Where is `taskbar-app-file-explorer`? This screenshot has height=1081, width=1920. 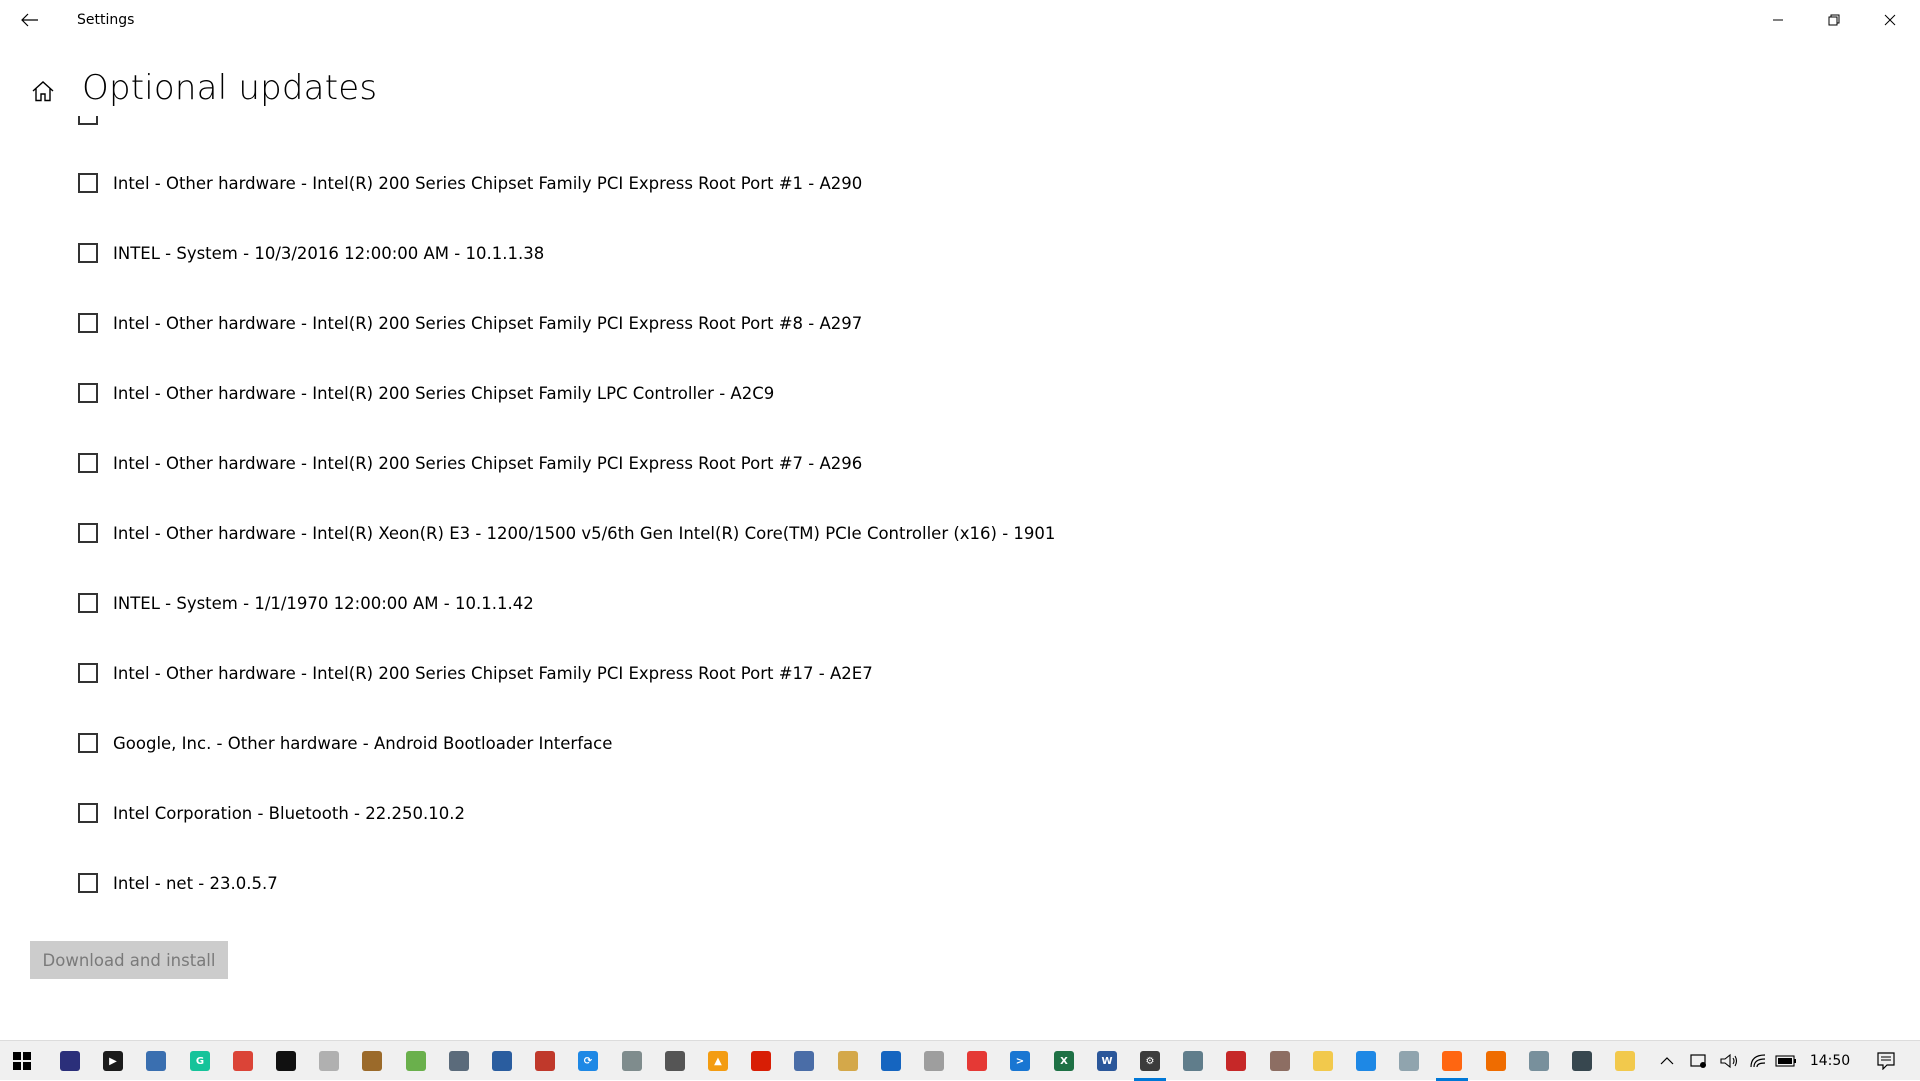
taskbar-app-file-explorer is located at coordinates (1323, 1061).